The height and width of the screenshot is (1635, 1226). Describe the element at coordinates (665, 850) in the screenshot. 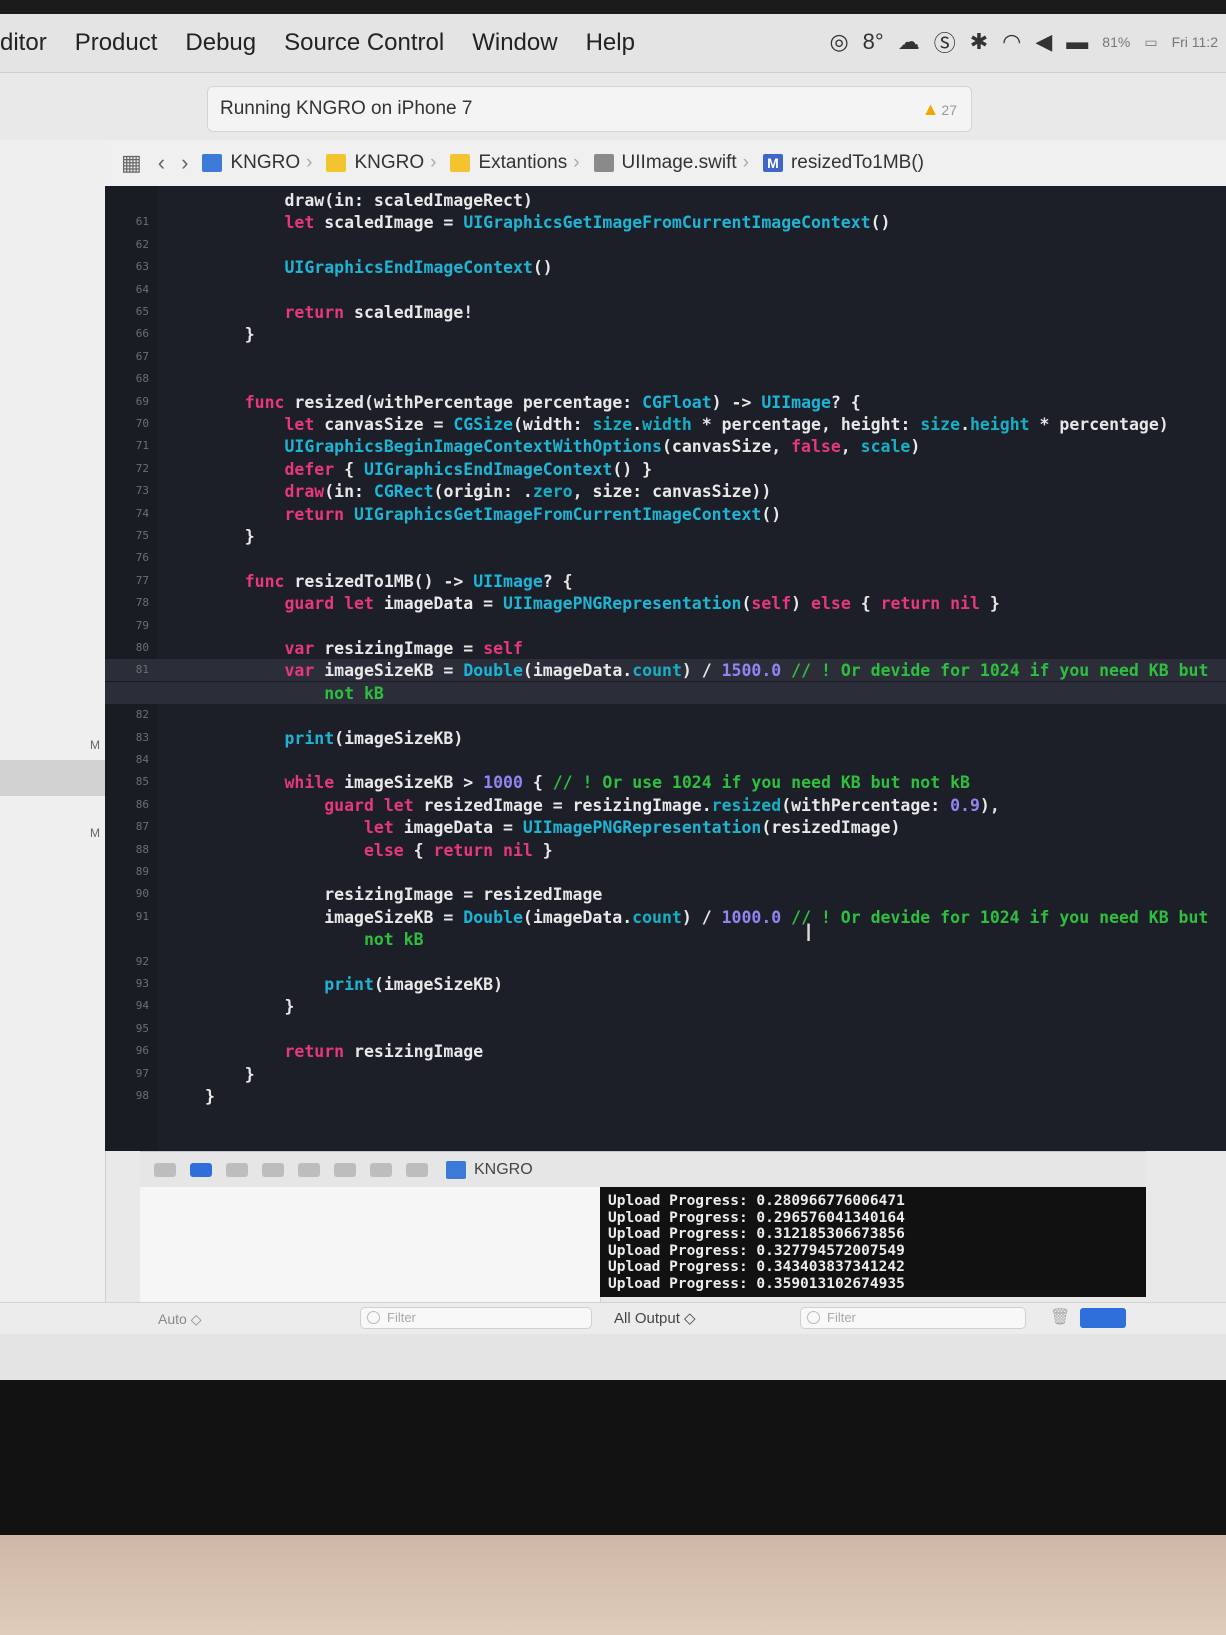

I see `code-line: 88 else { return nil }` at that location.